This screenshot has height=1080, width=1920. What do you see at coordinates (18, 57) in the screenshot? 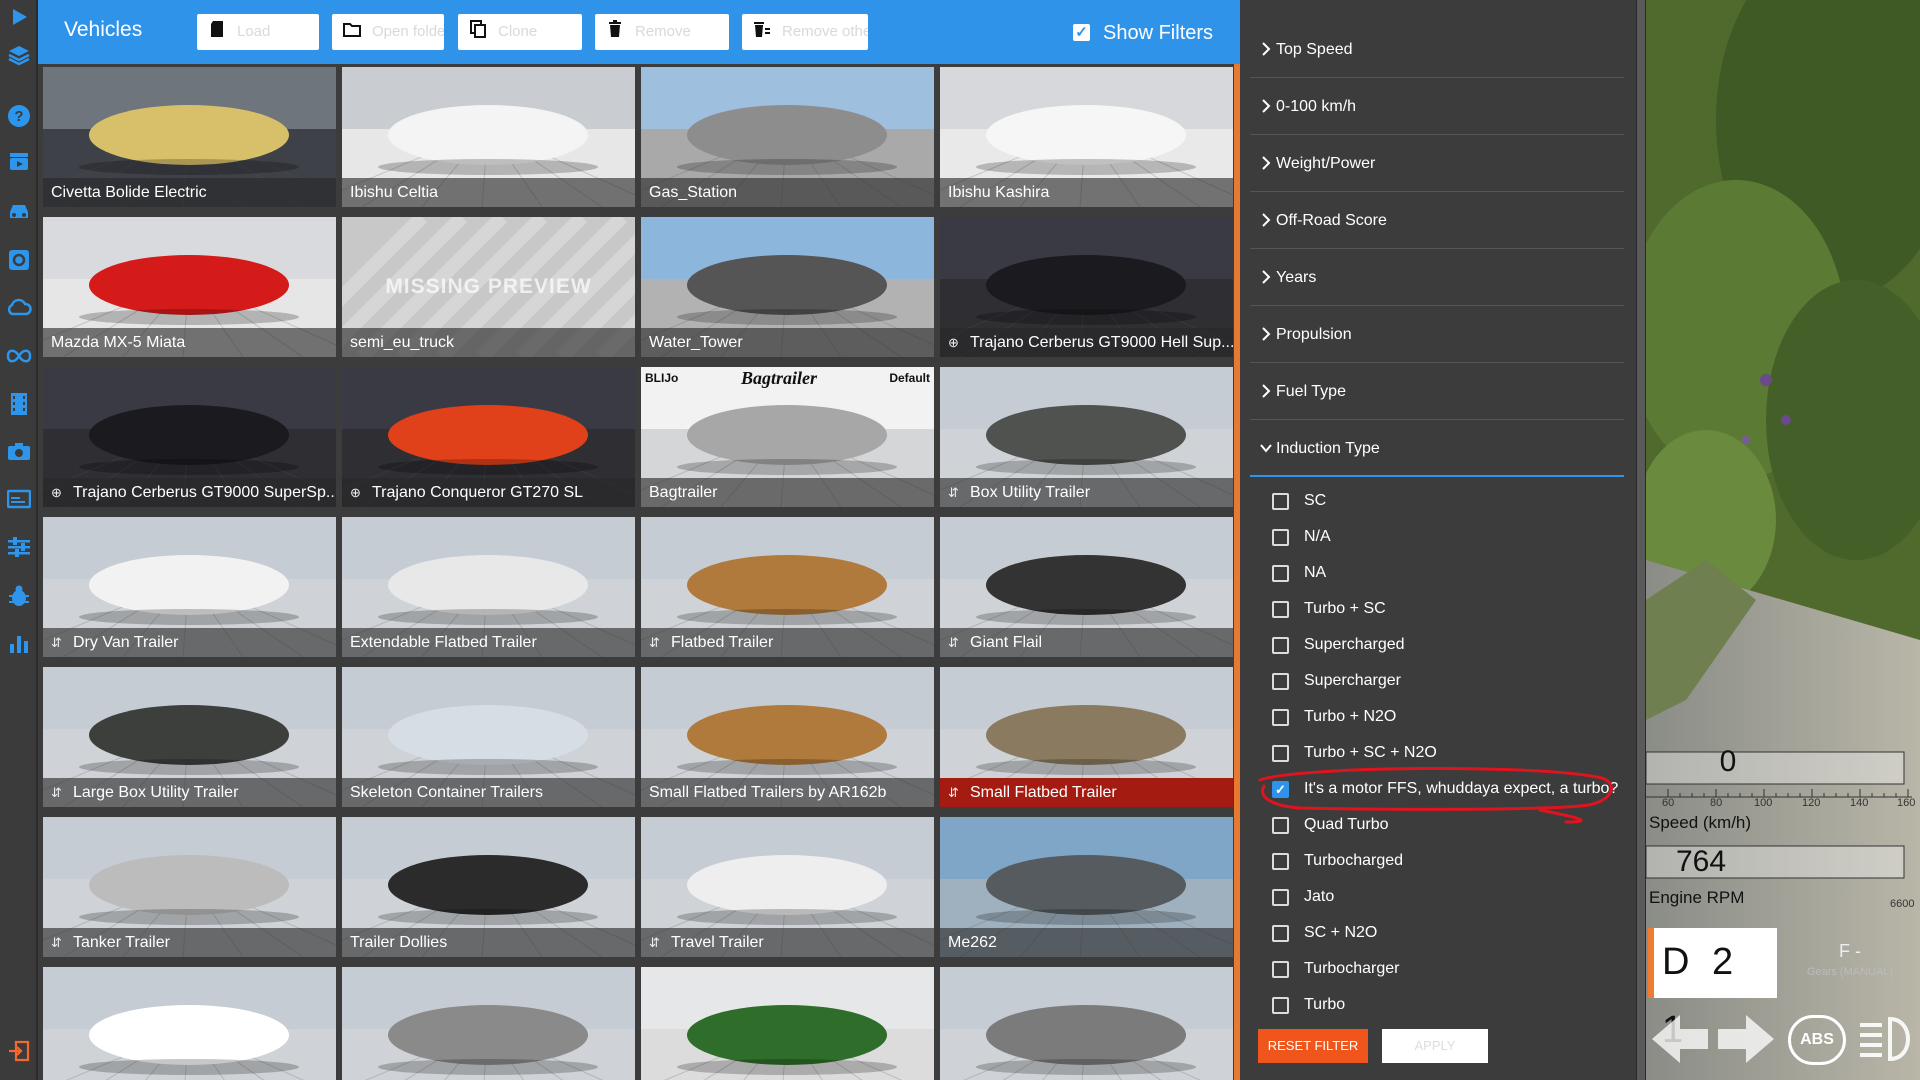
I see `layers-icon` at bounding box center [18, 57].